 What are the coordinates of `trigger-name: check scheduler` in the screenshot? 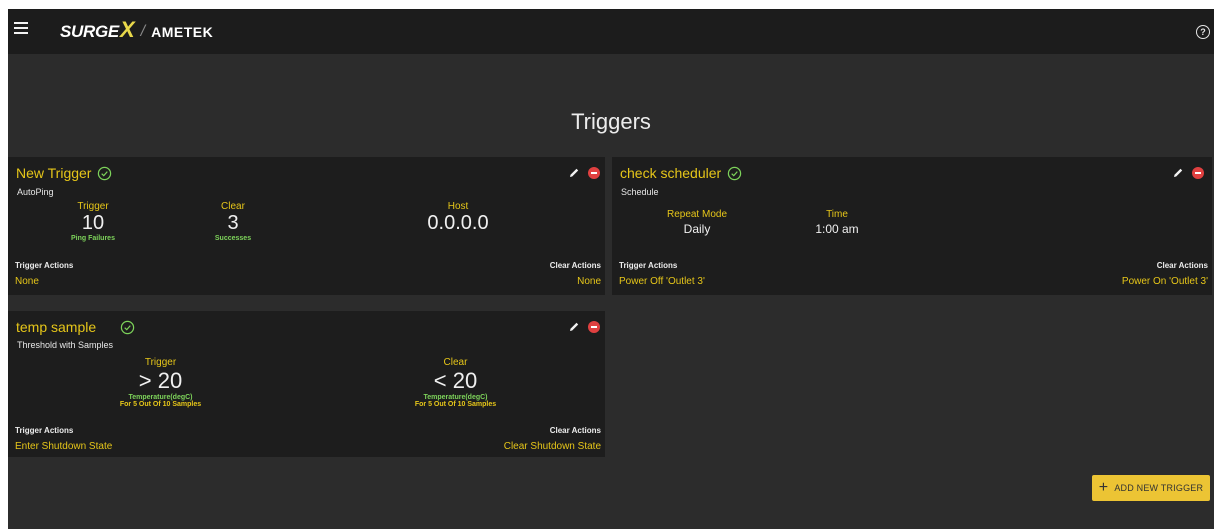 It's located at (681, 173).